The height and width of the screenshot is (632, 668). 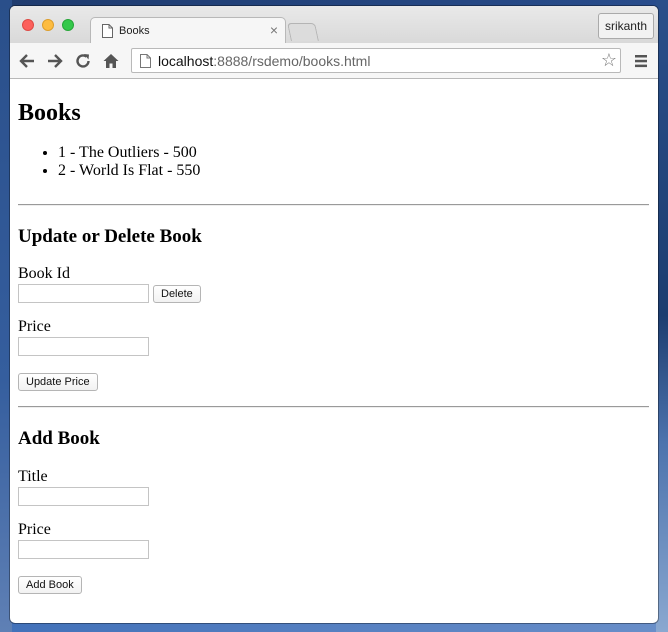 What do you see at coordinates (134, 31) in the screenshot?
I see `tab-title: Books` at bounding box center [134, 31].